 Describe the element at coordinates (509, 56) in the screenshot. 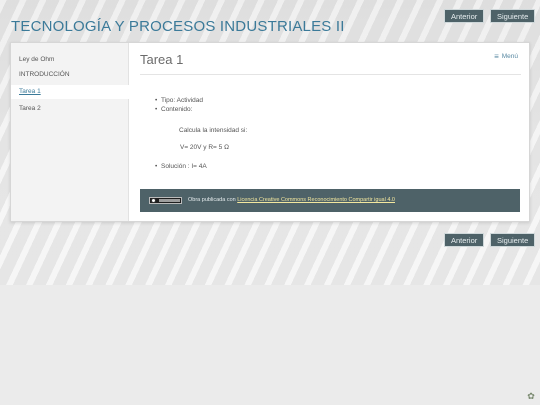

I see `menu-label: Menú` at that location.